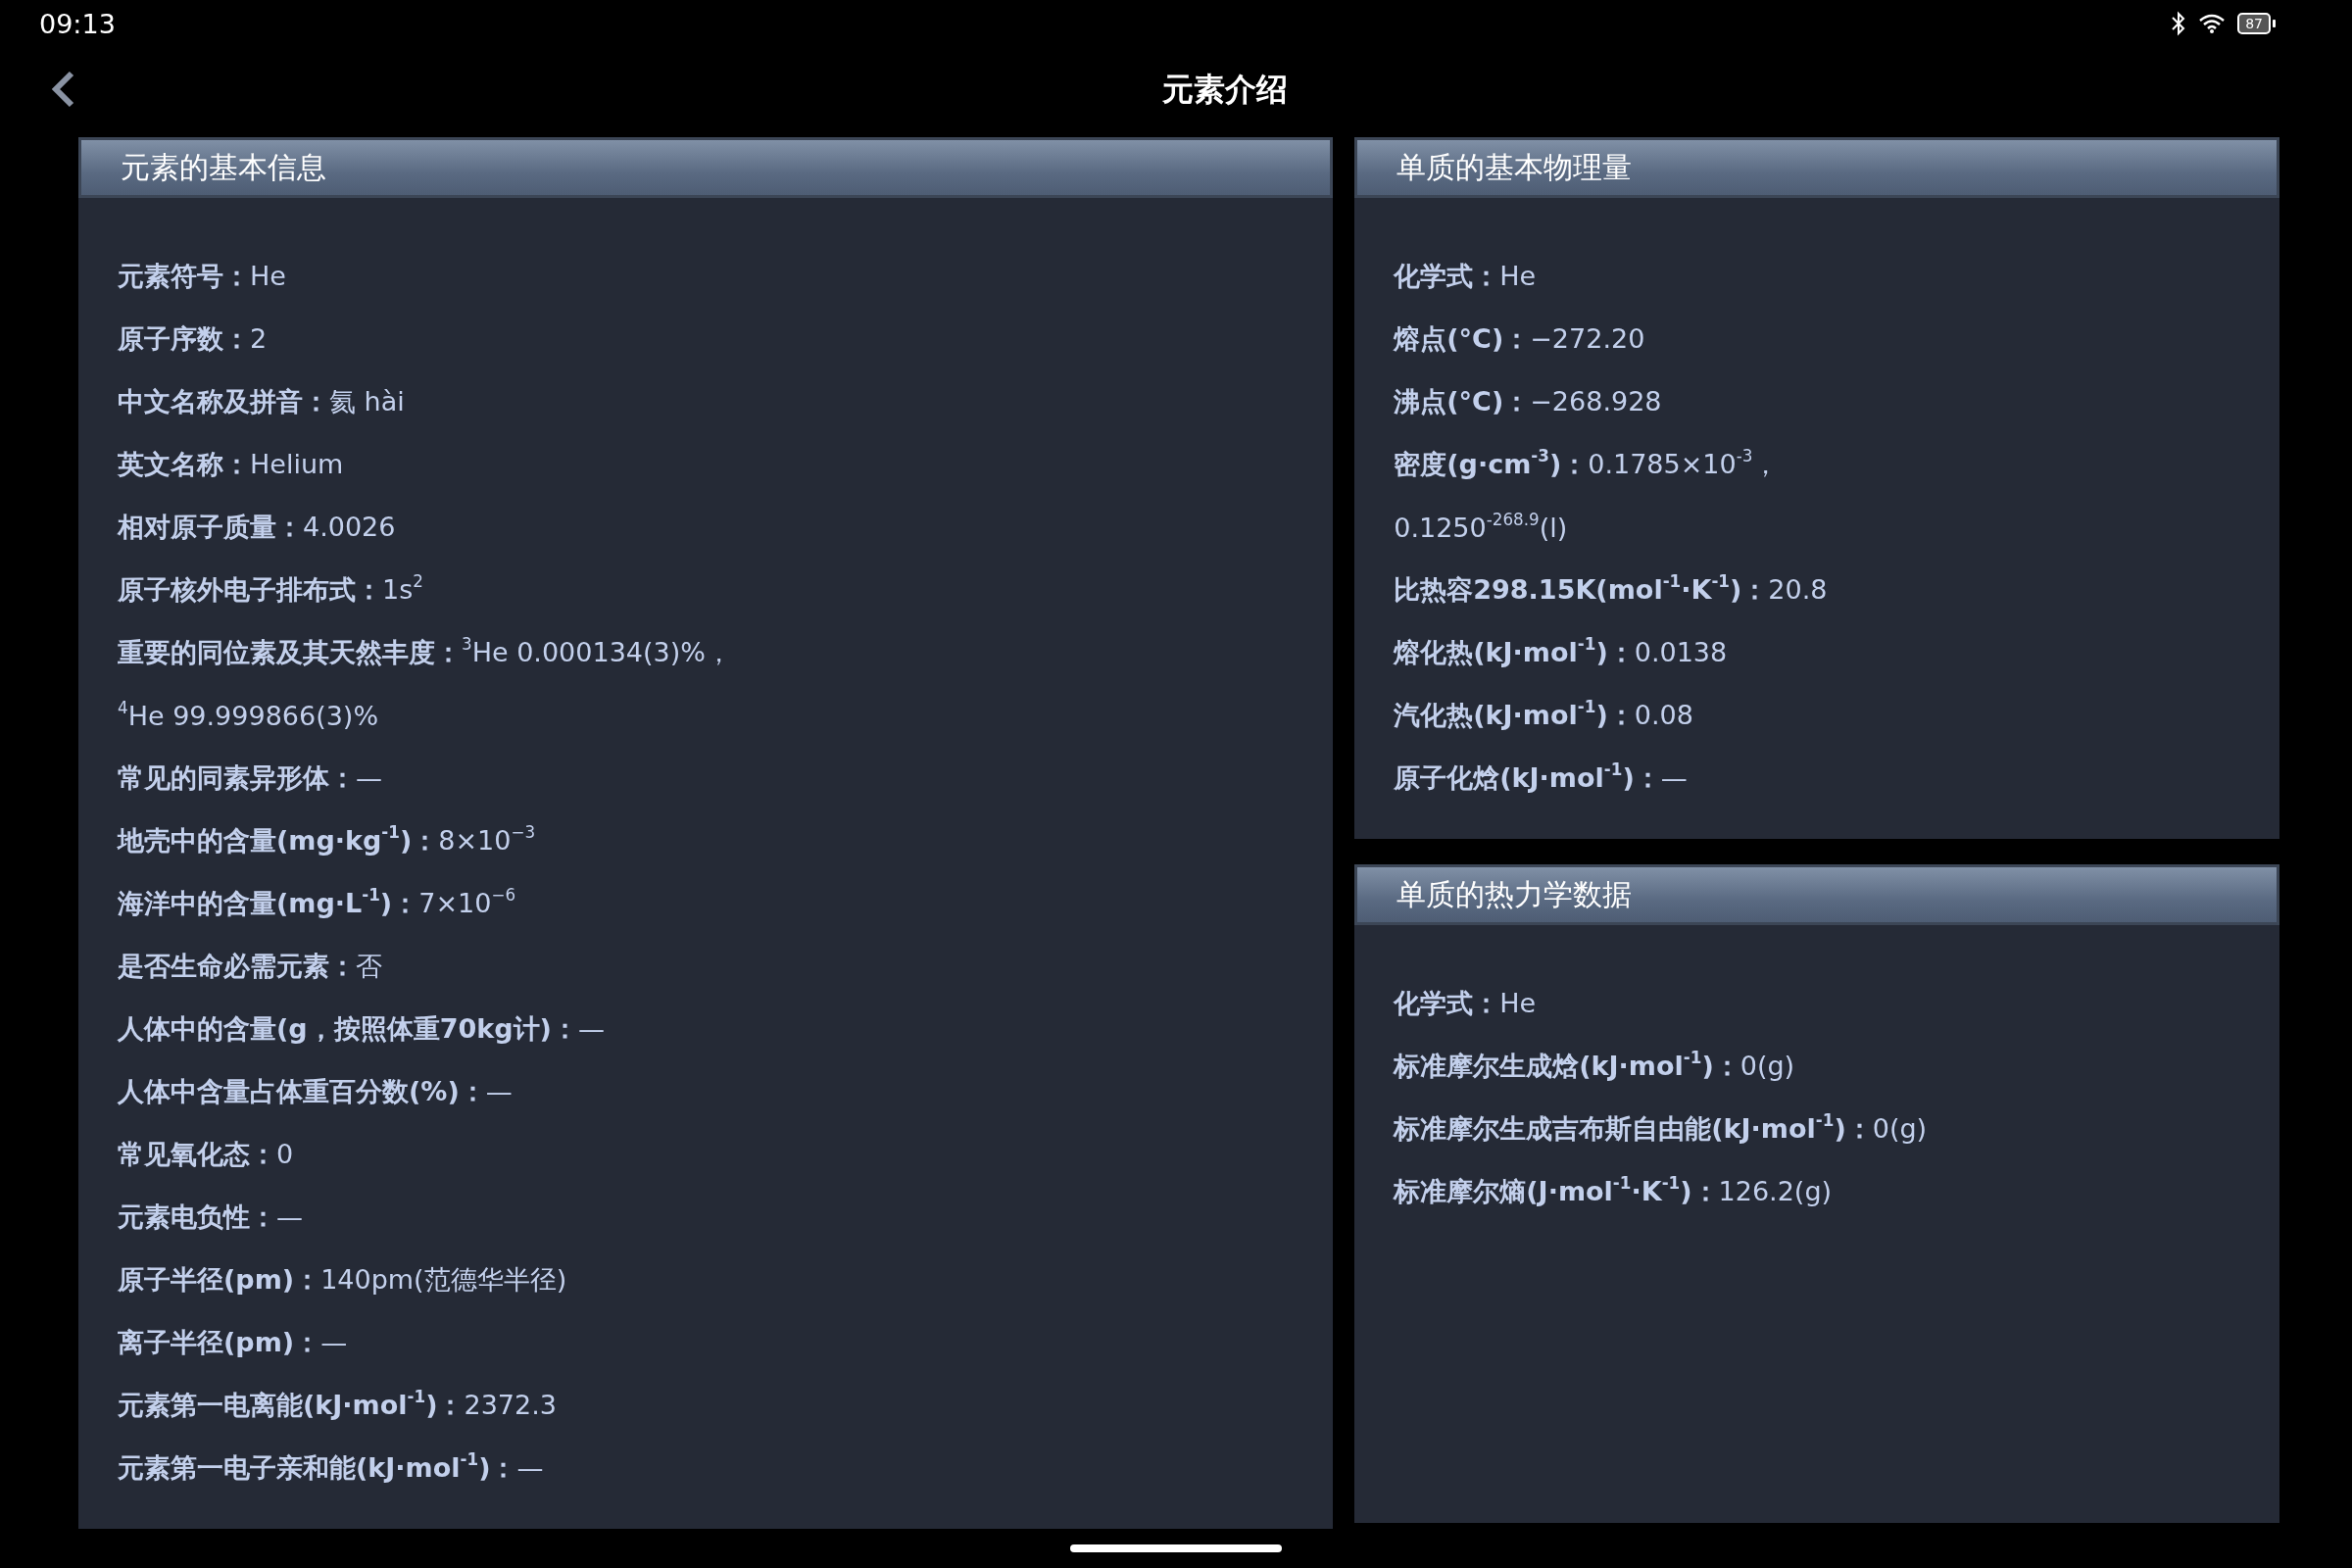 This screenshot has width=2352, height=1568. I want to click on info-line: 原子化焓(kJ·mol$^{-1}$)：—, so click(1541, 777).